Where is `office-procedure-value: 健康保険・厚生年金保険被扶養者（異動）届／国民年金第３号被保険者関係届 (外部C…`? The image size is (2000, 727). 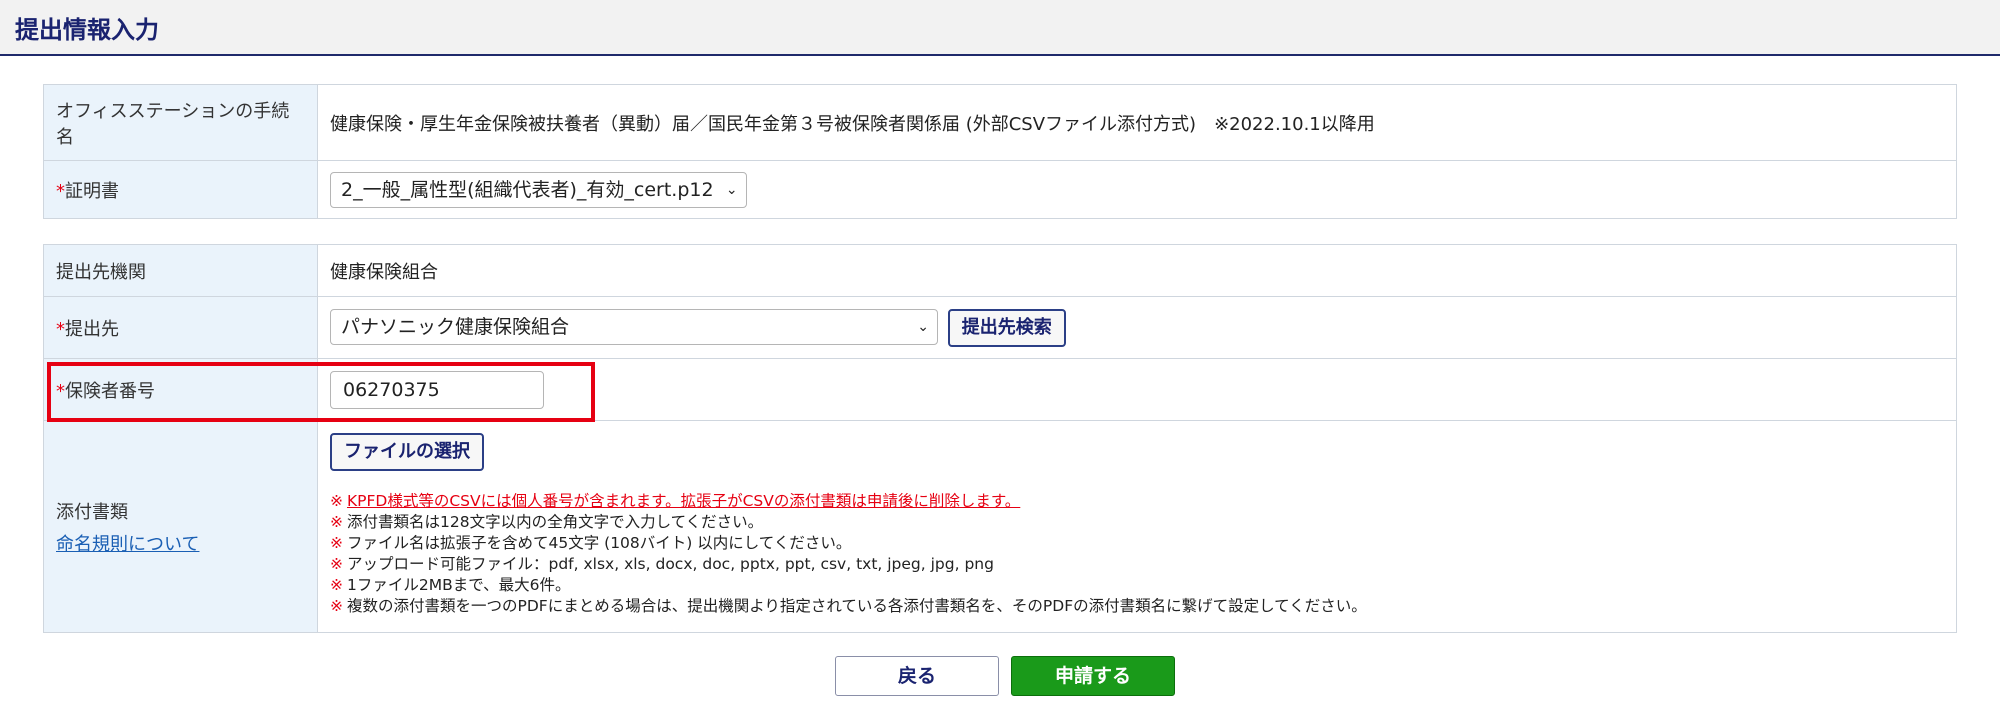
office-procedure-value: 健康保険・厚生年金保険被扶養者（異動）届／国民年金第３号被保険者関係届 (外部C… is located at coordinates (1137, 122).